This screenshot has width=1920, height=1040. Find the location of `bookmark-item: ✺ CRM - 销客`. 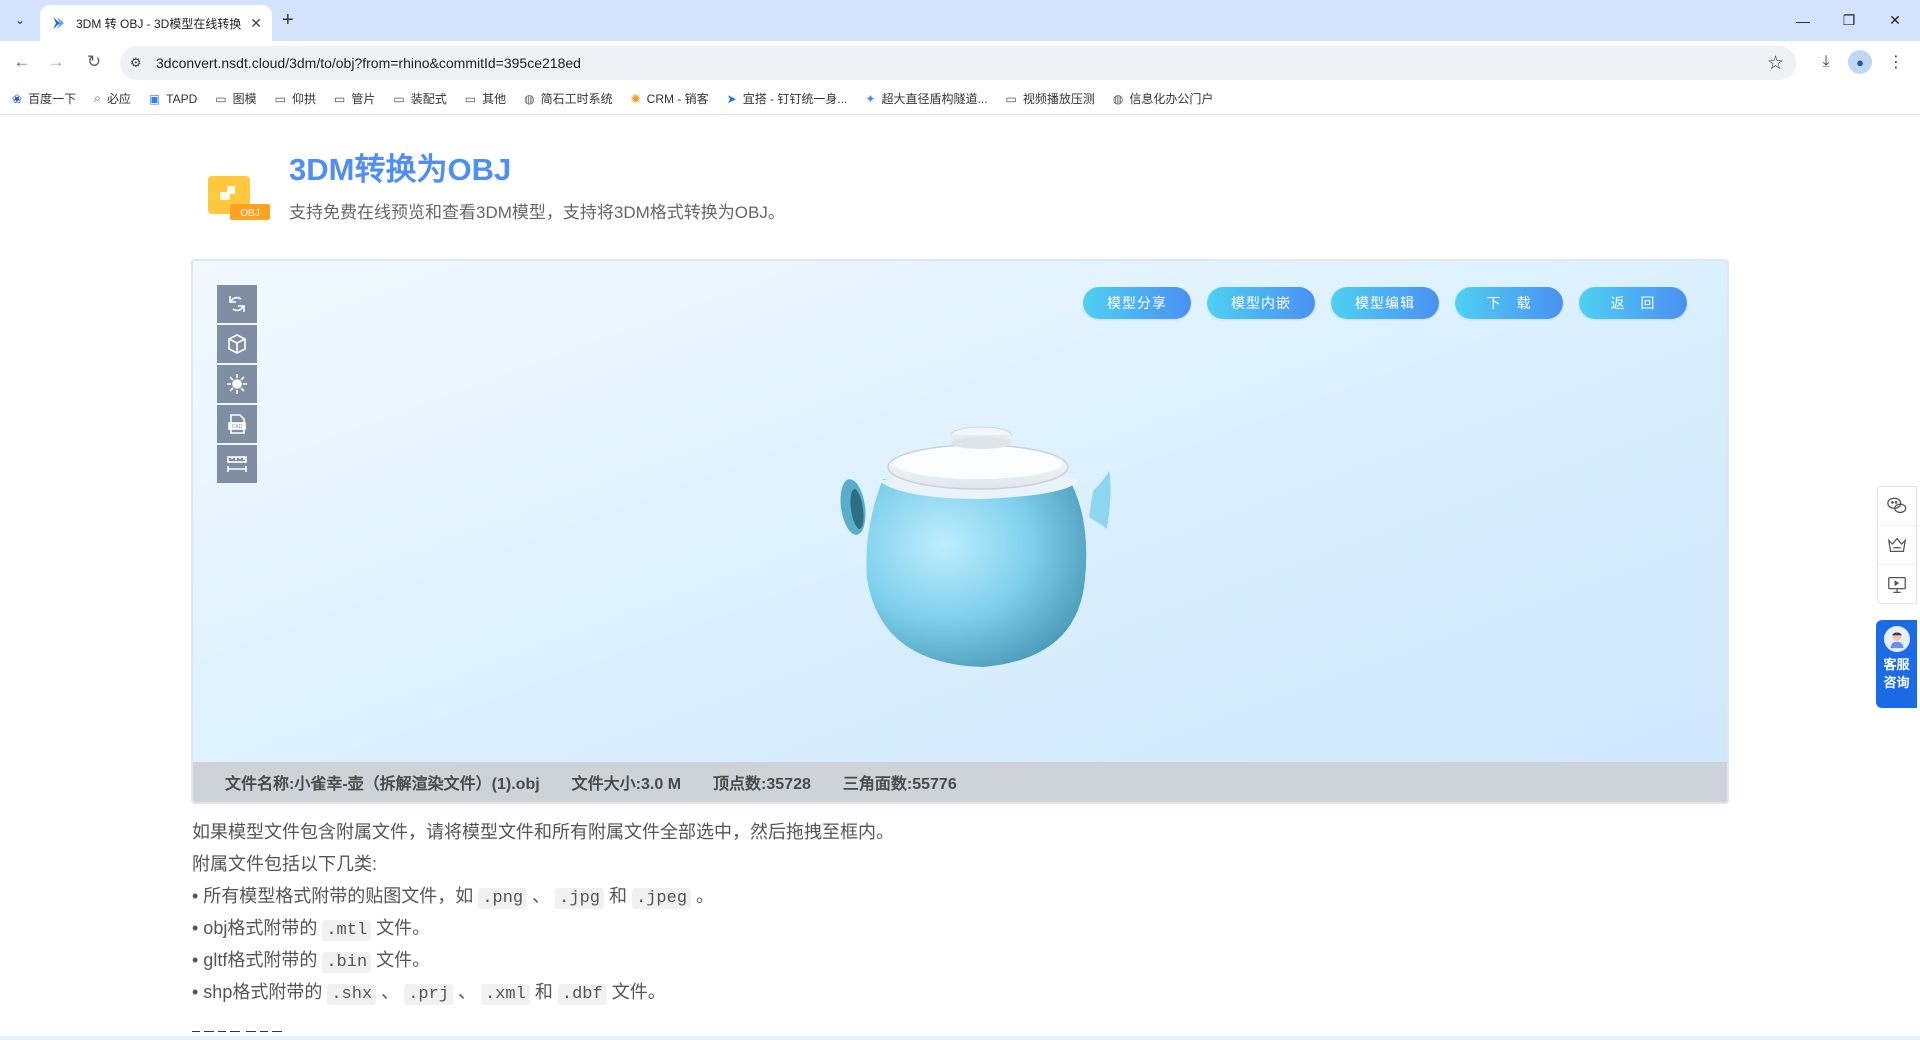

bookmark-item: ✺ CRM - 销客 is located at coordinates (670, 98).